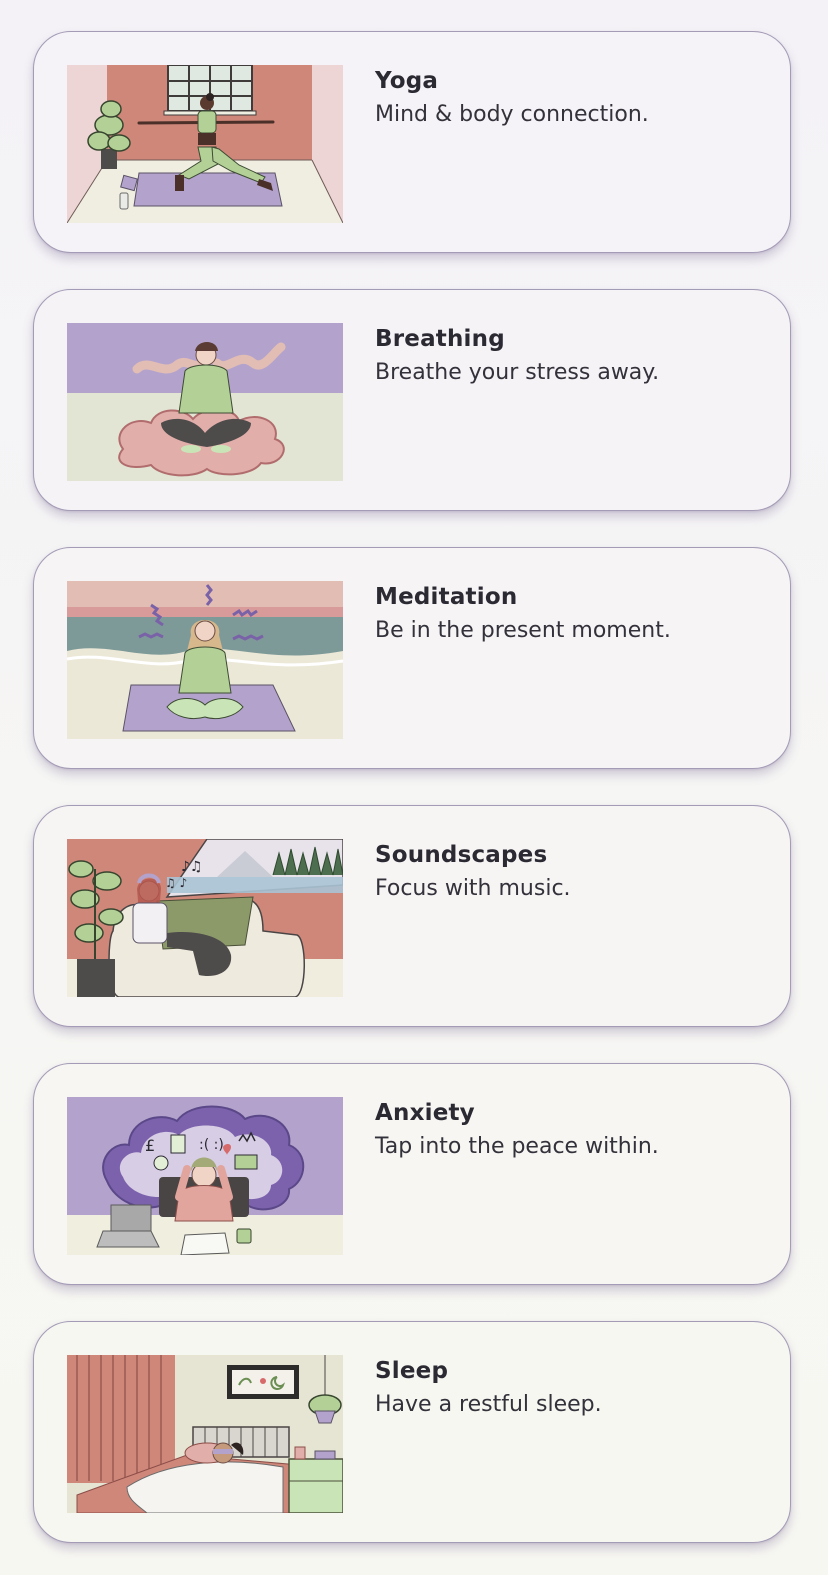 This screenshot has width=828, height=1575. I want to click on card-description: Focus with music., so click(473, 888).